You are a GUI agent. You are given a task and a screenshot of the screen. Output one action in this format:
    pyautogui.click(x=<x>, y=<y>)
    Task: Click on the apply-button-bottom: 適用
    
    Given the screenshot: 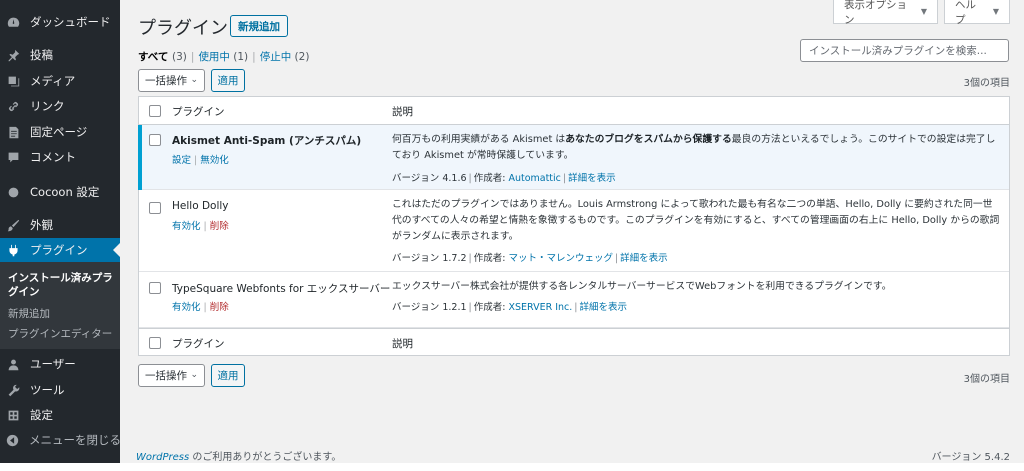 What is the action you would take?
    pyautogui.click(x=228, y=375)
    